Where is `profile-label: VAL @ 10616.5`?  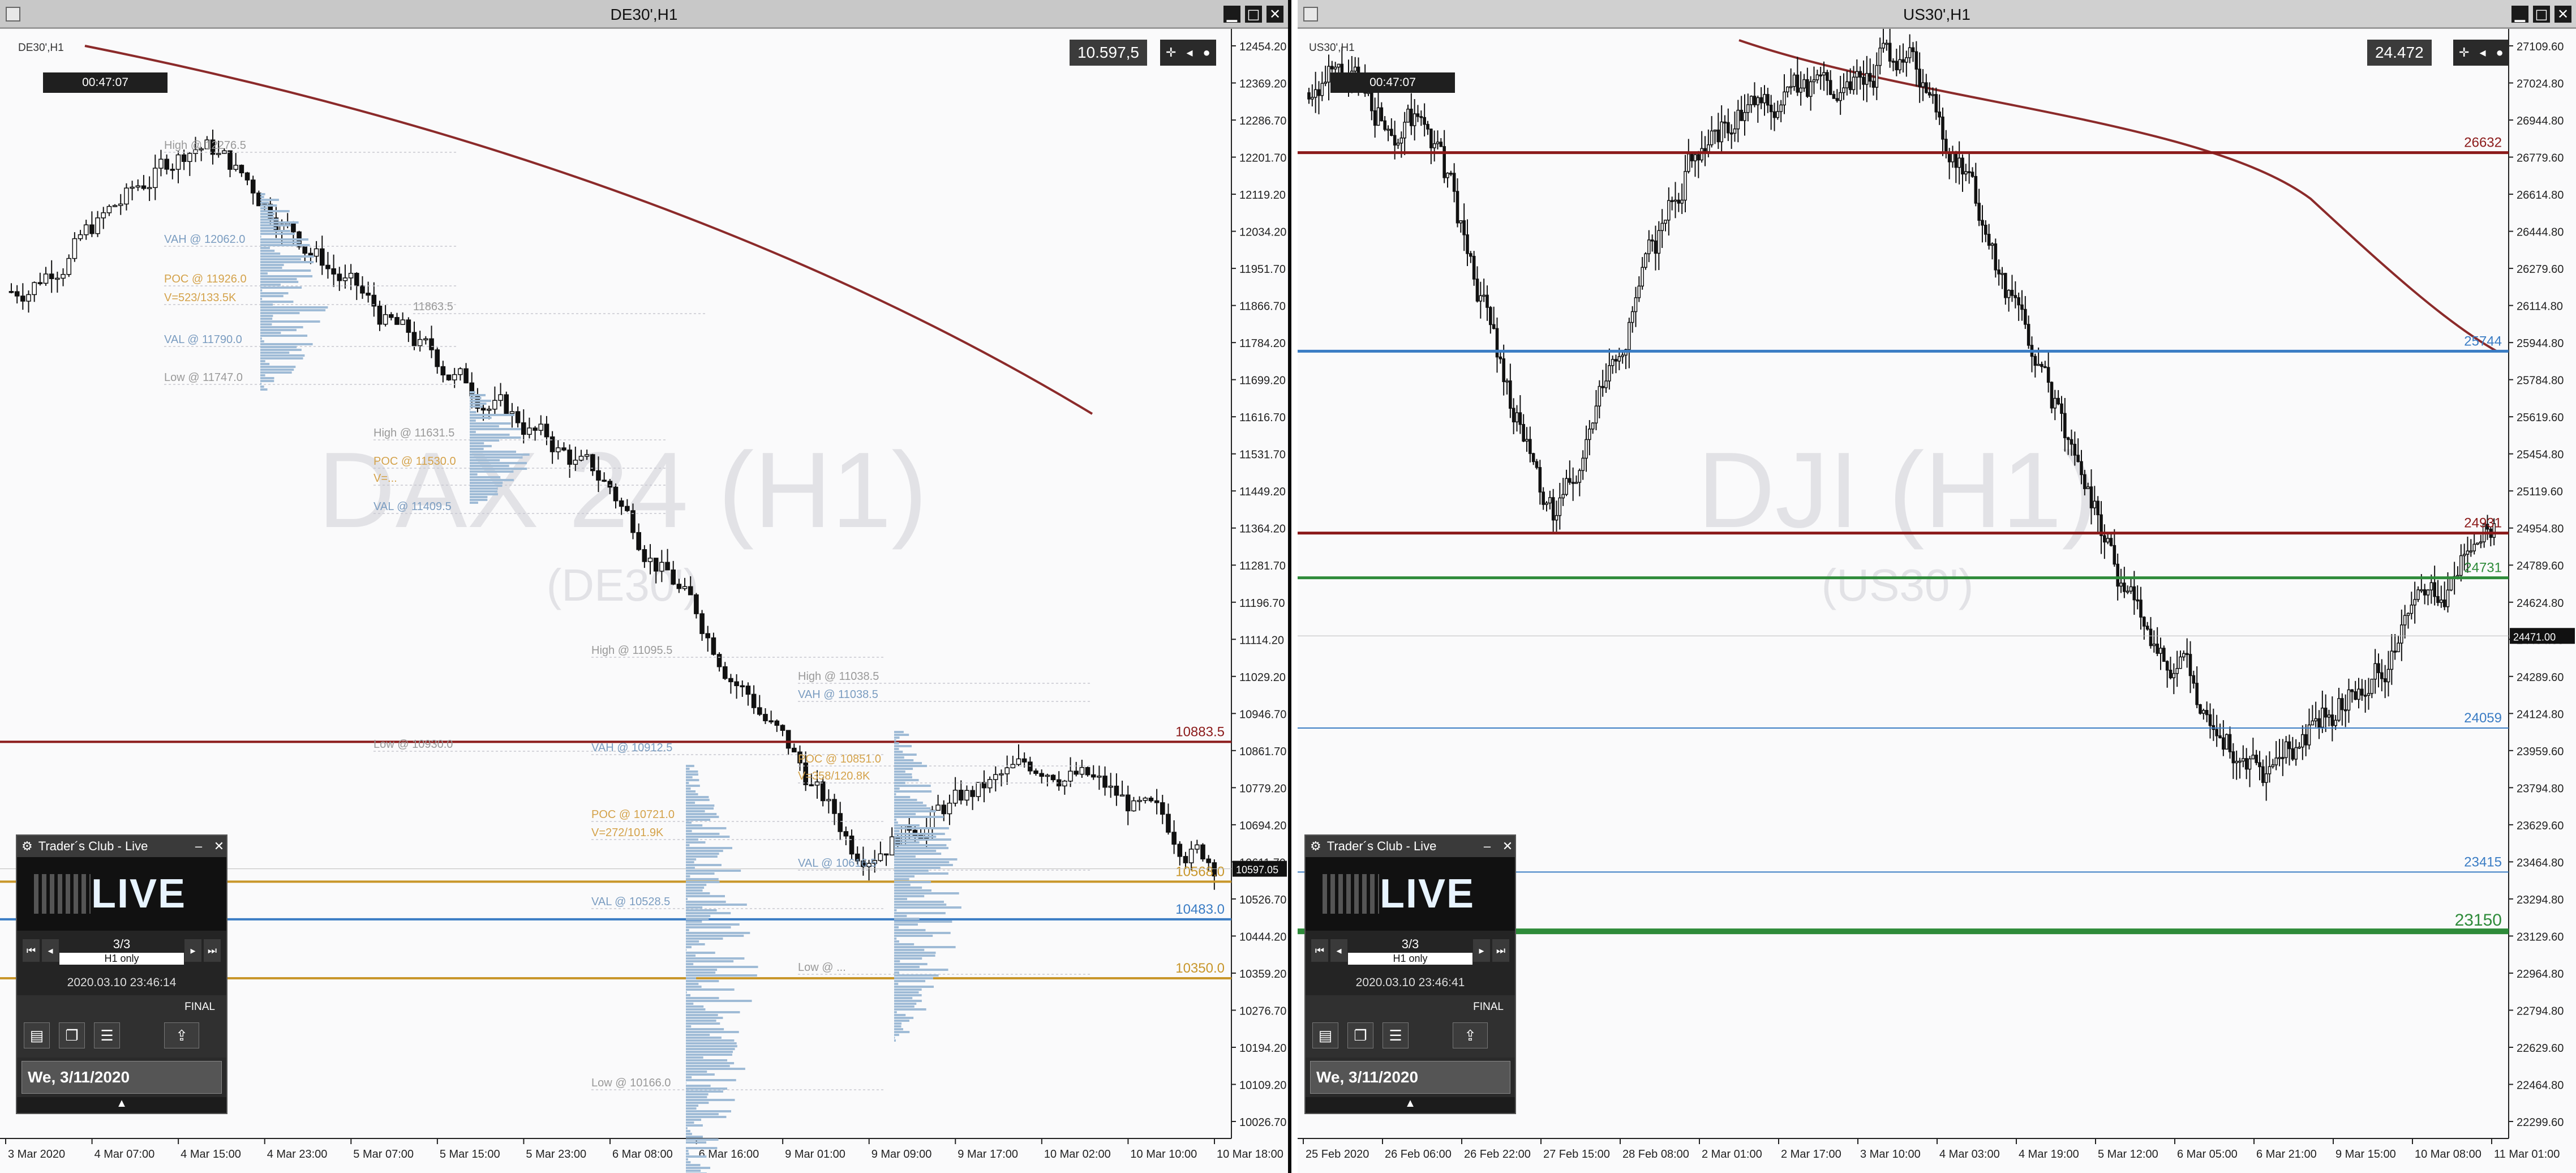 profile-label: VAL @ 10616.5 is located at coordinates (837, 863).